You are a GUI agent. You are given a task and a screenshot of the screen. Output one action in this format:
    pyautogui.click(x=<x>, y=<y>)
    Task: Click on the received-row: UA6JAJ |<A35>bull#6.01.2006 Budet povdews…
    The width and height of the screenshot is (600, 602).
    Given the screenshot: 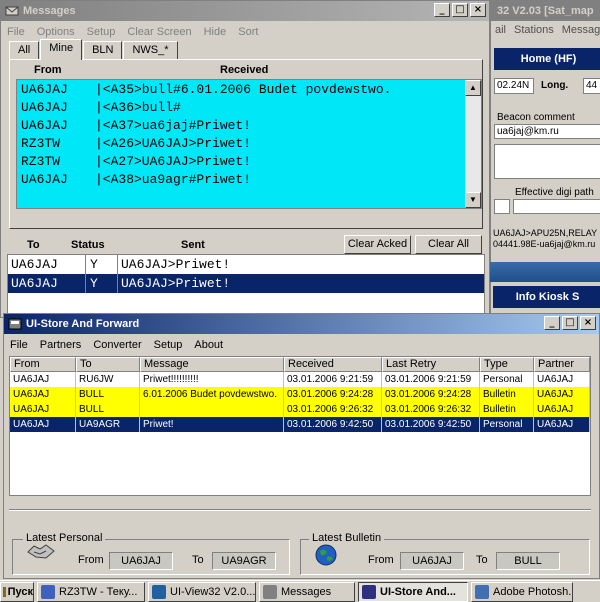 What is the action you would take?
    pyautogui.click(x=249, y=89)
    